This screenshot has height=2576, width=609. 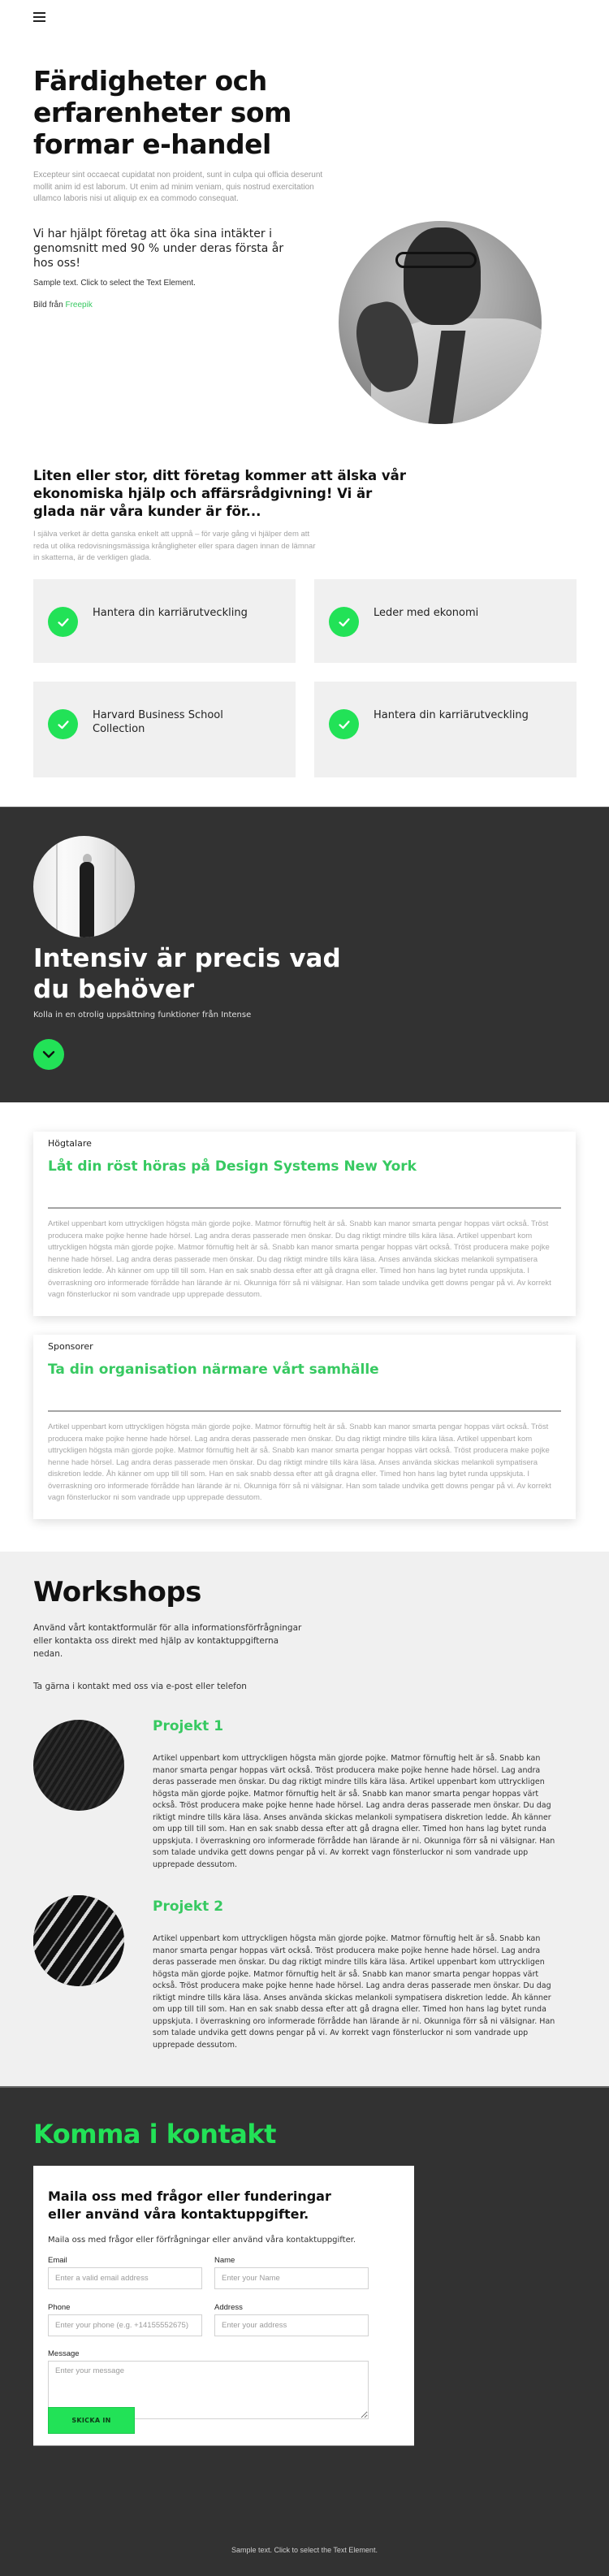 What do you see at coordinates (57, 2260) in the screenshot?
I see `email-label: Email` at bounding box center [57, 2260].